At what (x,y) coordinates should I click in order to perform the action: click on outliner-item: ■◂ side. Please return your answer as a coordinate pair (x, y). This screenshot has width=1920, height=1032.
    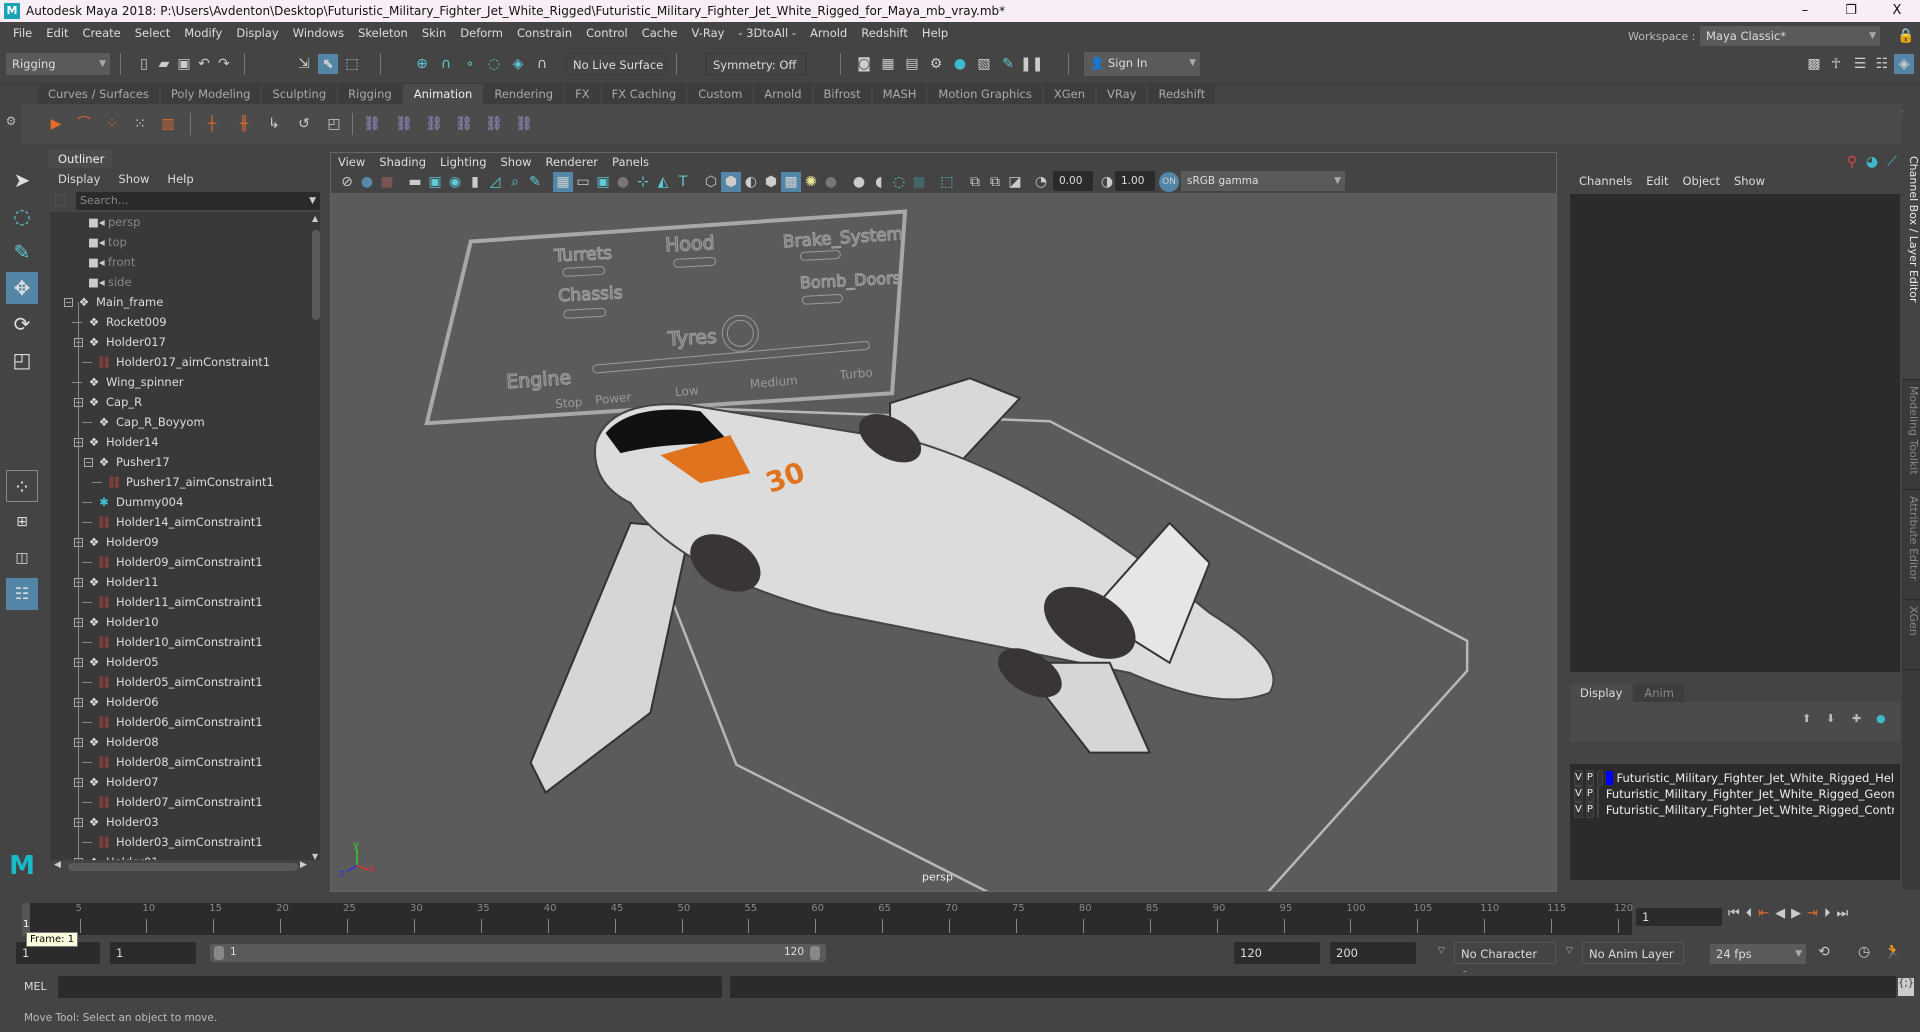
    Looking at the image, I should click on (110, 282).